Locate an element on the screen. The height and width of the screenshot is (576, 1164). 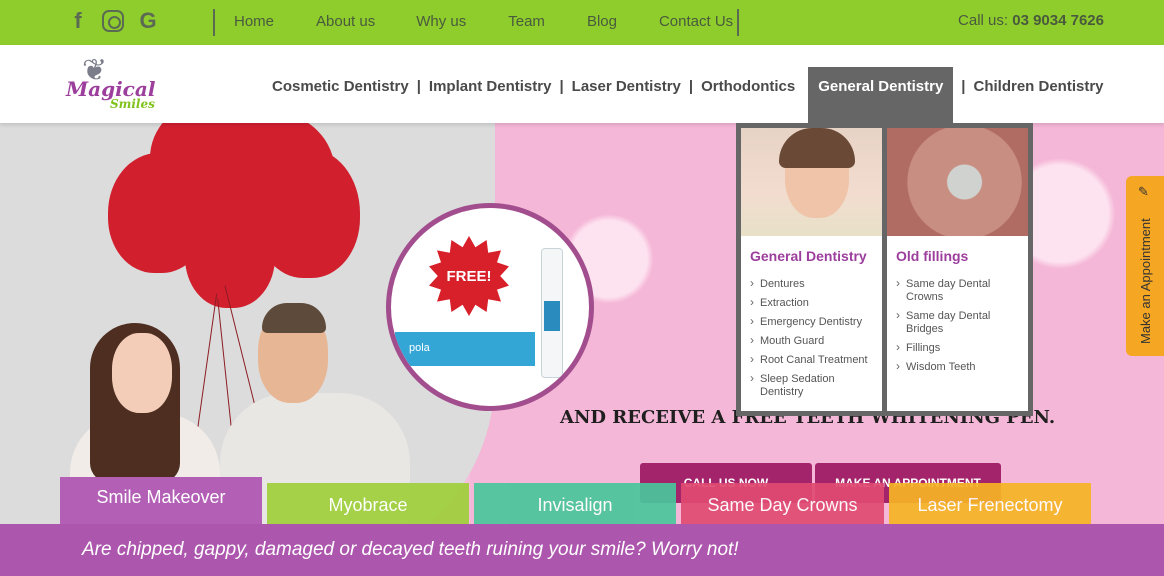
top-nav-contact: Contact Us is located at coordinates (696, 21).